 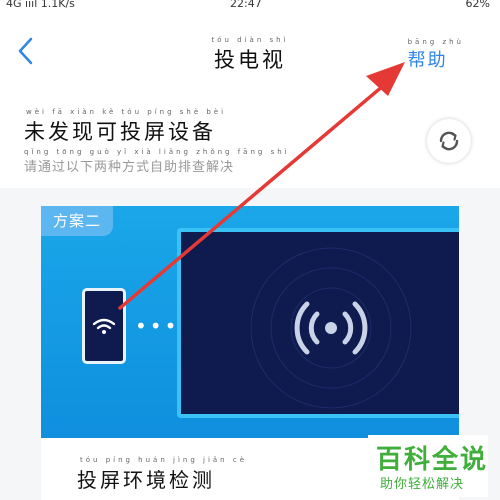 I want to click on env-check-pinyin: tóu píng huán jìng jiǎn cè, so click(x=163, y=460).